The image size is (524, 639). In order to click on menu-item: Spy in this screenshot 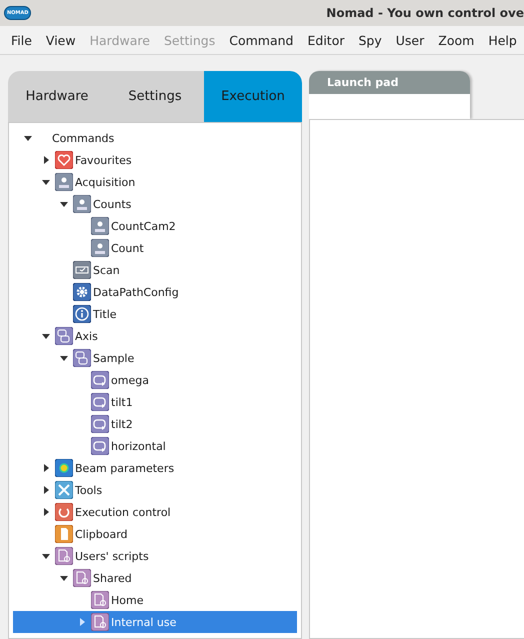, I will do `click(370, 40)`.